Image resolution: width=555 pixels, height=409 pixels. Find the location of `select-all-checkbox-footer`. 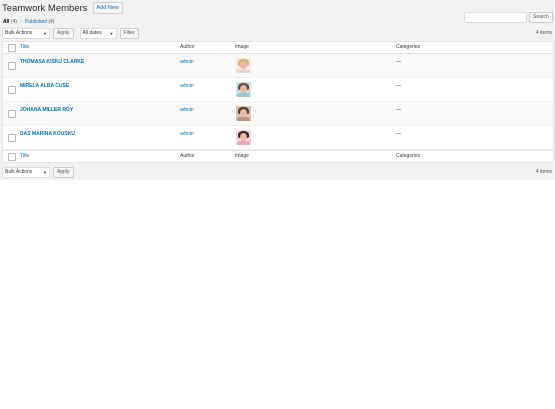

select-all-checkbox-footer is located at coordinates (12, 157).